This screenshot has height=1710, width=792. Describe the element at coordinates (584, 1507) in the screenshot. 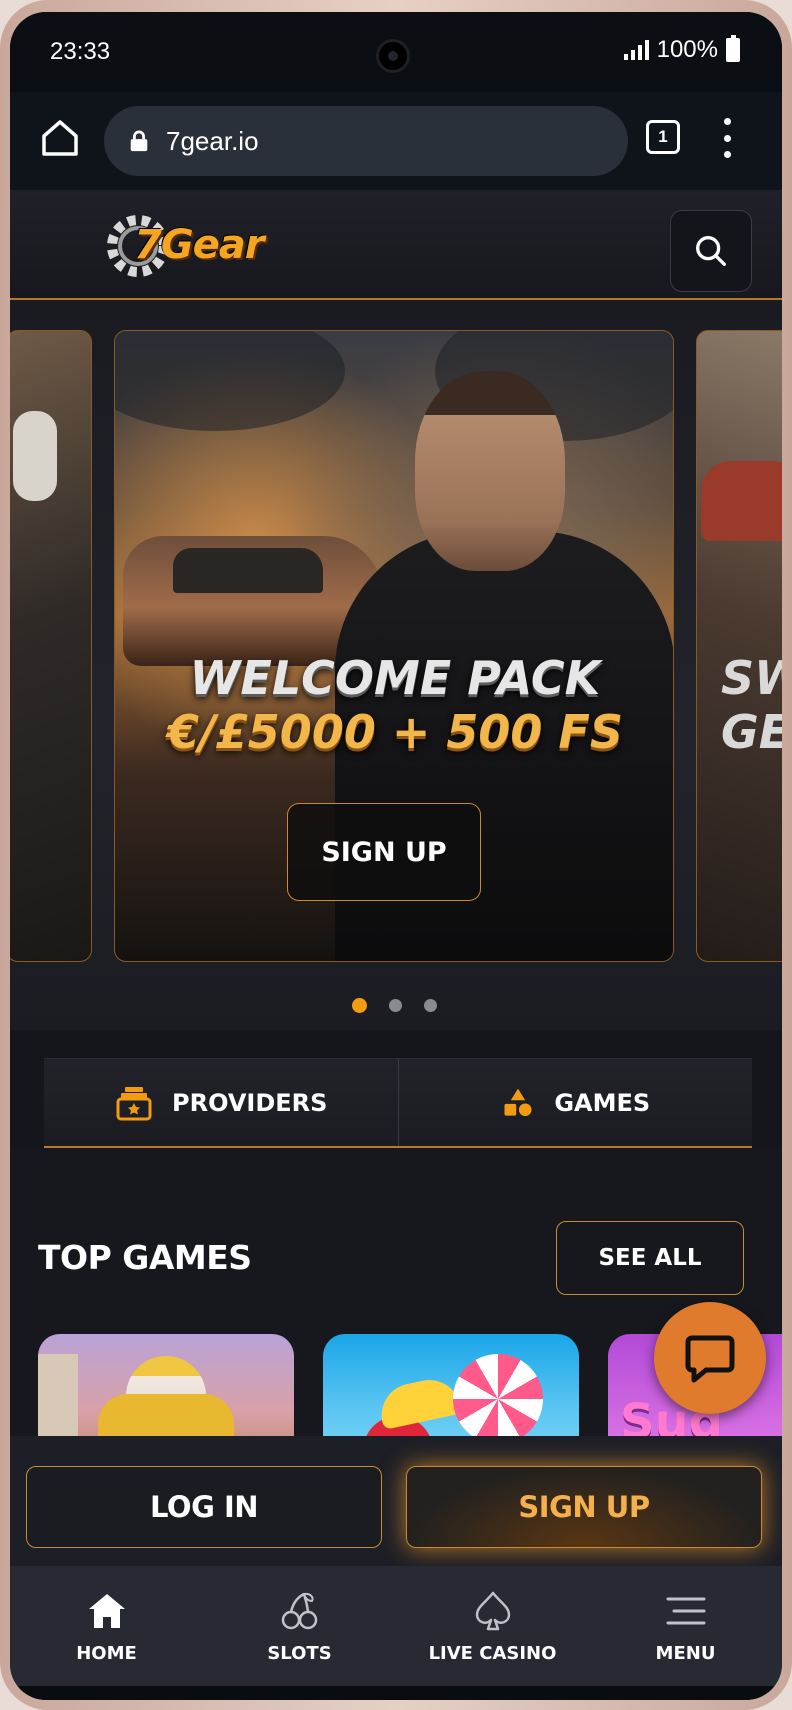

I see `signup-button: SIGN UP` at that location.